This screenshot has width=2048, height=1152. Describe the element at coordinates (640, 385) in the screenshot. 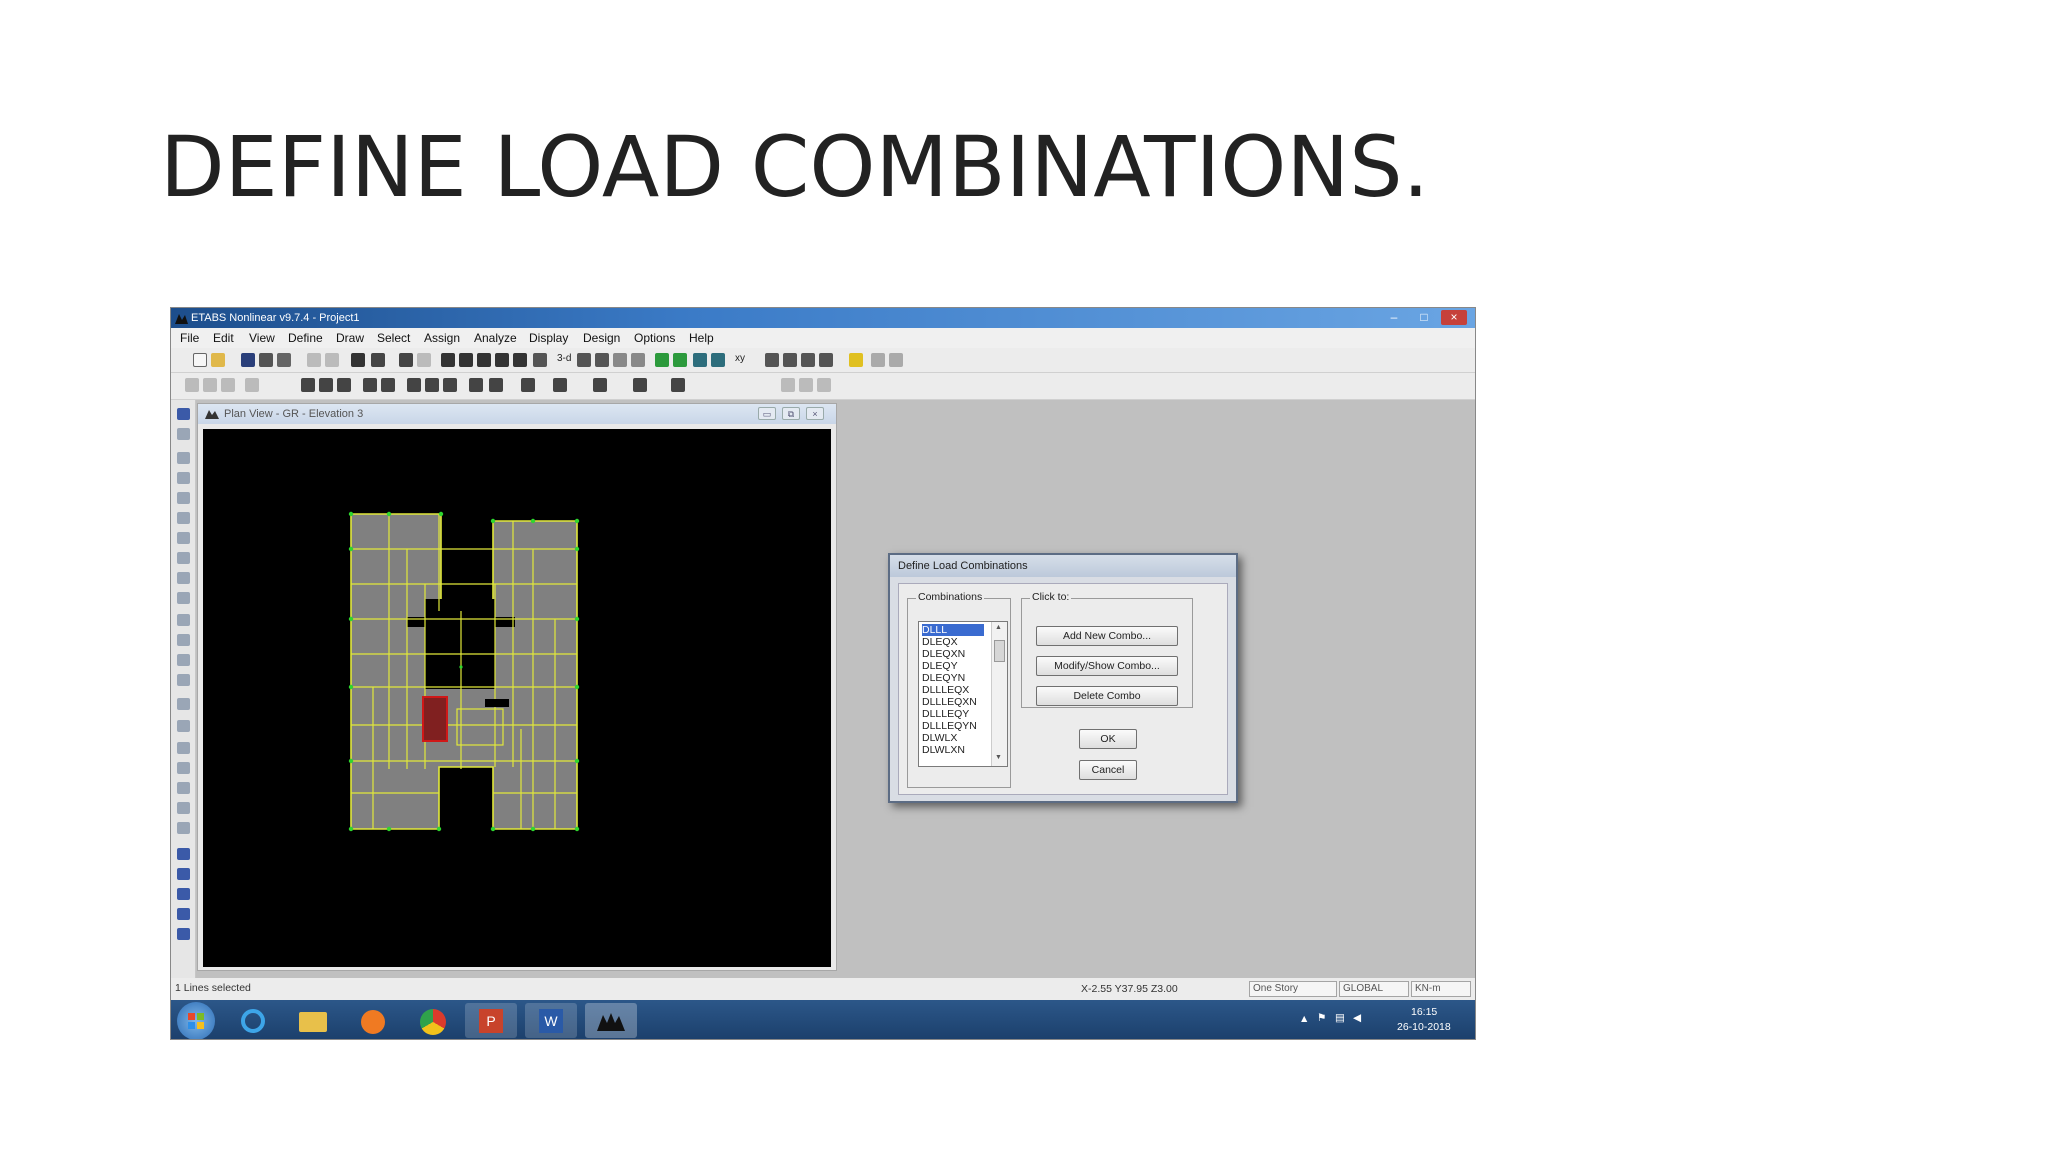

I see `spring-icon` at that location.